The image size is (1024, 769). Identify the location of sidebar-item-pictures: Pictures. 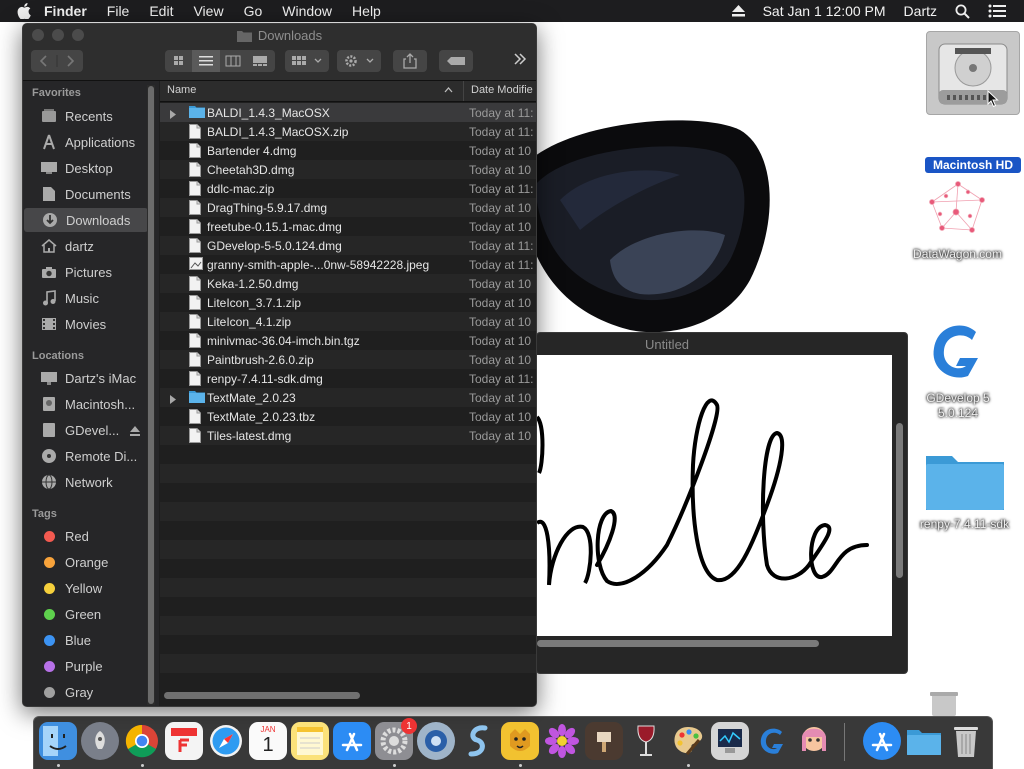
(85, 272).